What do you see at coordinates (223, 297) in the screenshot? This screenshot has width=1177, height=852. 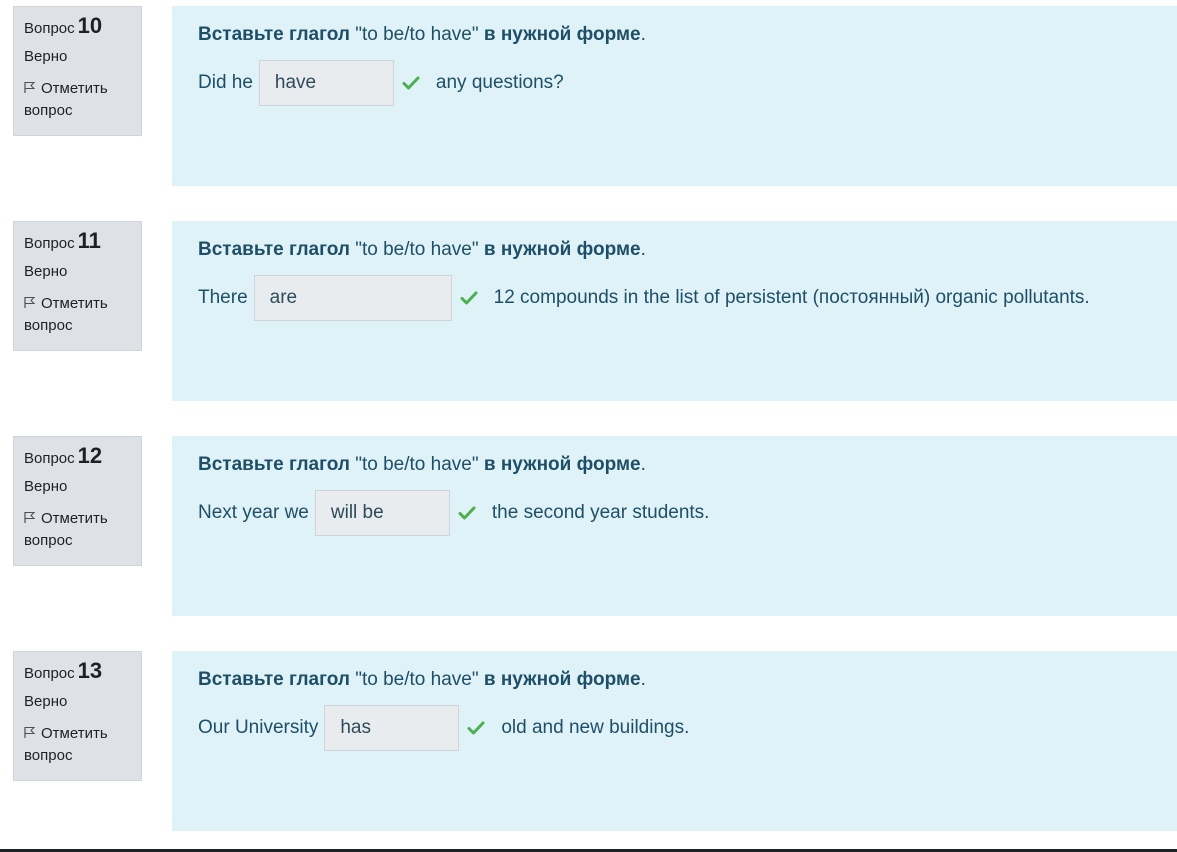 I see `sentence-before: There` at bounding box center [223, 297].